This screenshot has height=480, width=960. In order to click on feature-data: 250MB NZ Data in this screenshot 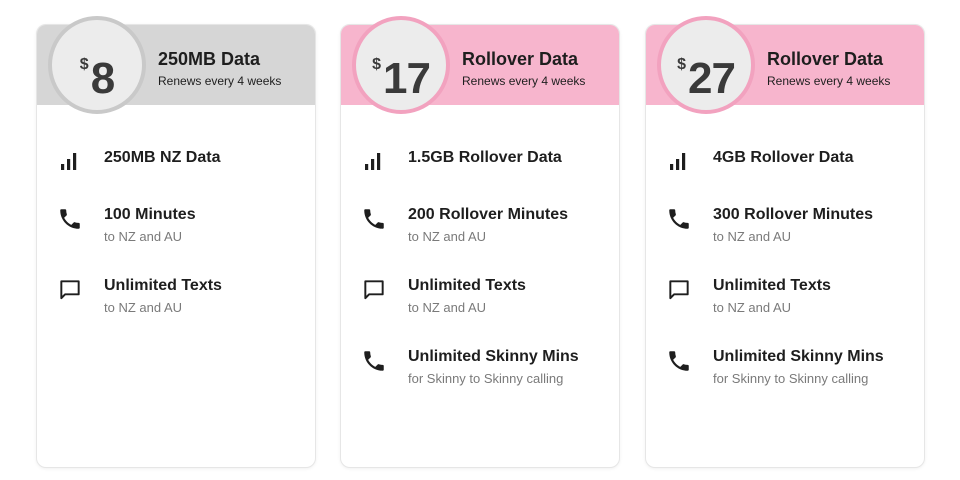, I will do `click(176, 174)`.